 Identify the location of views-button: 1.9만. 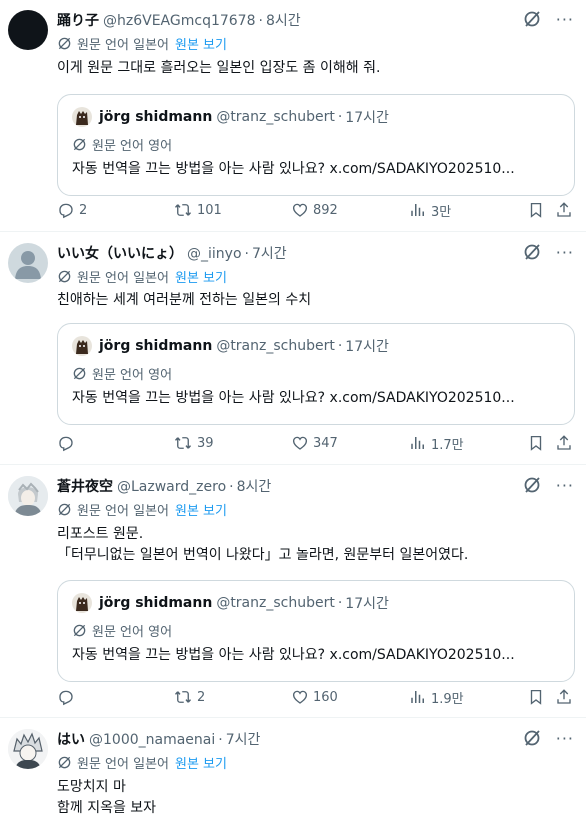
(436, 697).